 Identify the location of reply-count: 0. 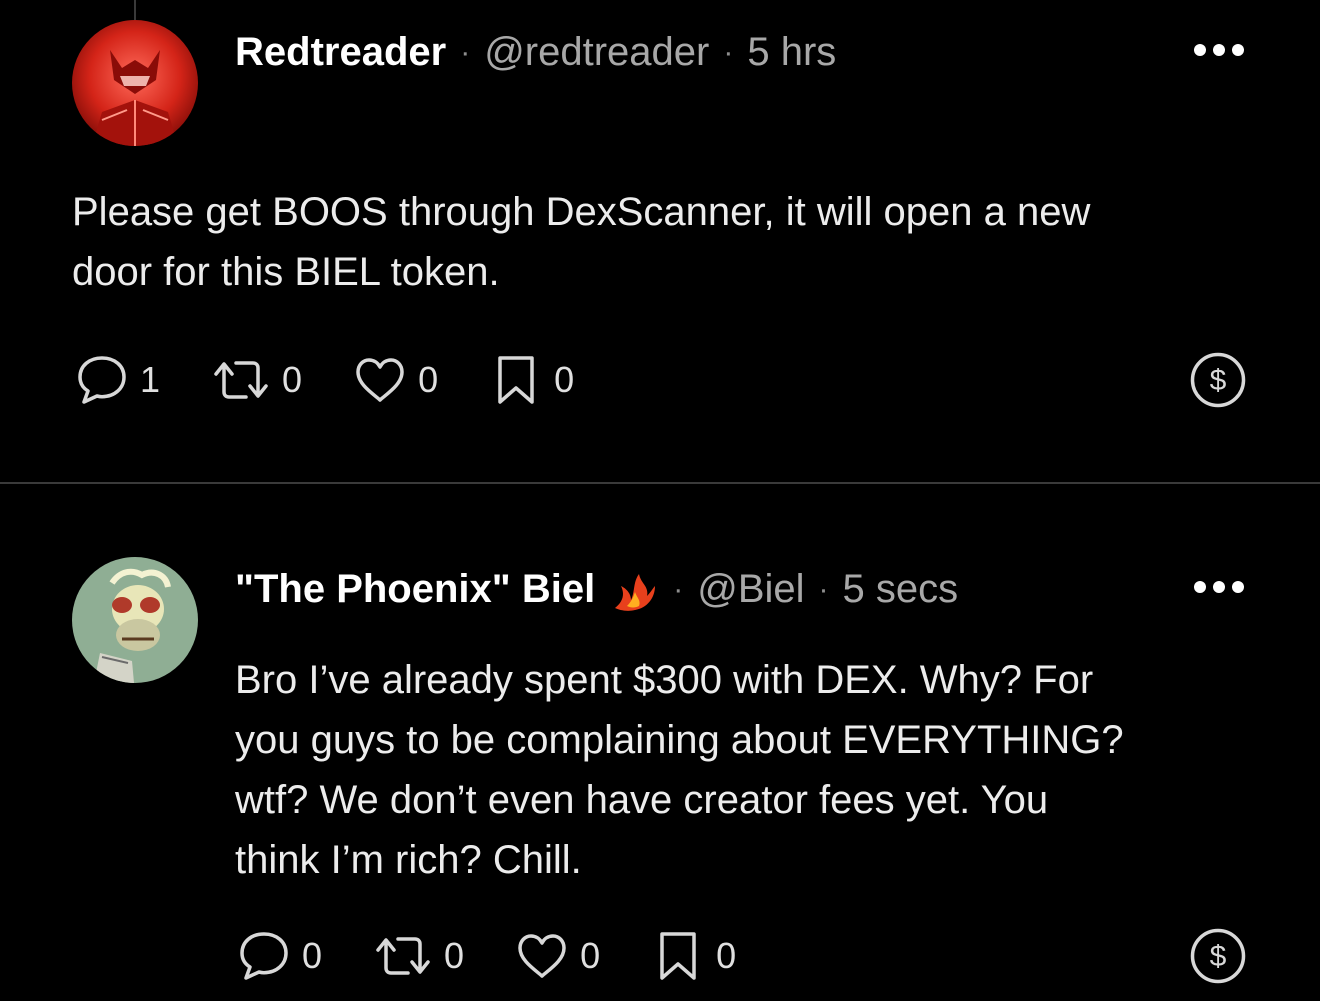
(312, 955).